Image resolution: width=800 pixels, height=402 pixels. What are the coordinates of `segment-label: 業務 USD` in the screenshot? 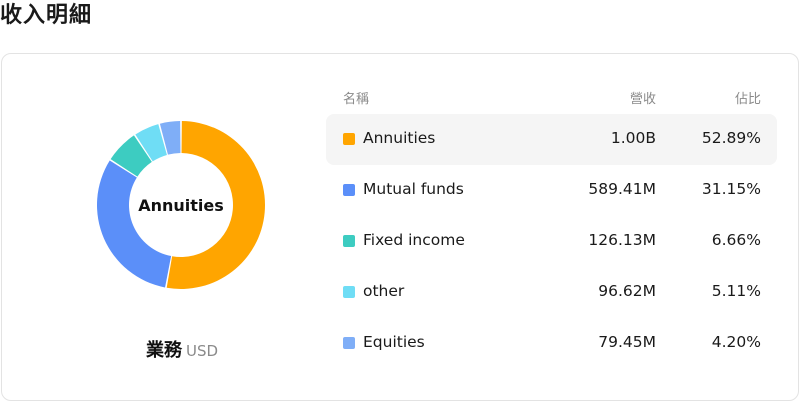 It's located at (182, 349).